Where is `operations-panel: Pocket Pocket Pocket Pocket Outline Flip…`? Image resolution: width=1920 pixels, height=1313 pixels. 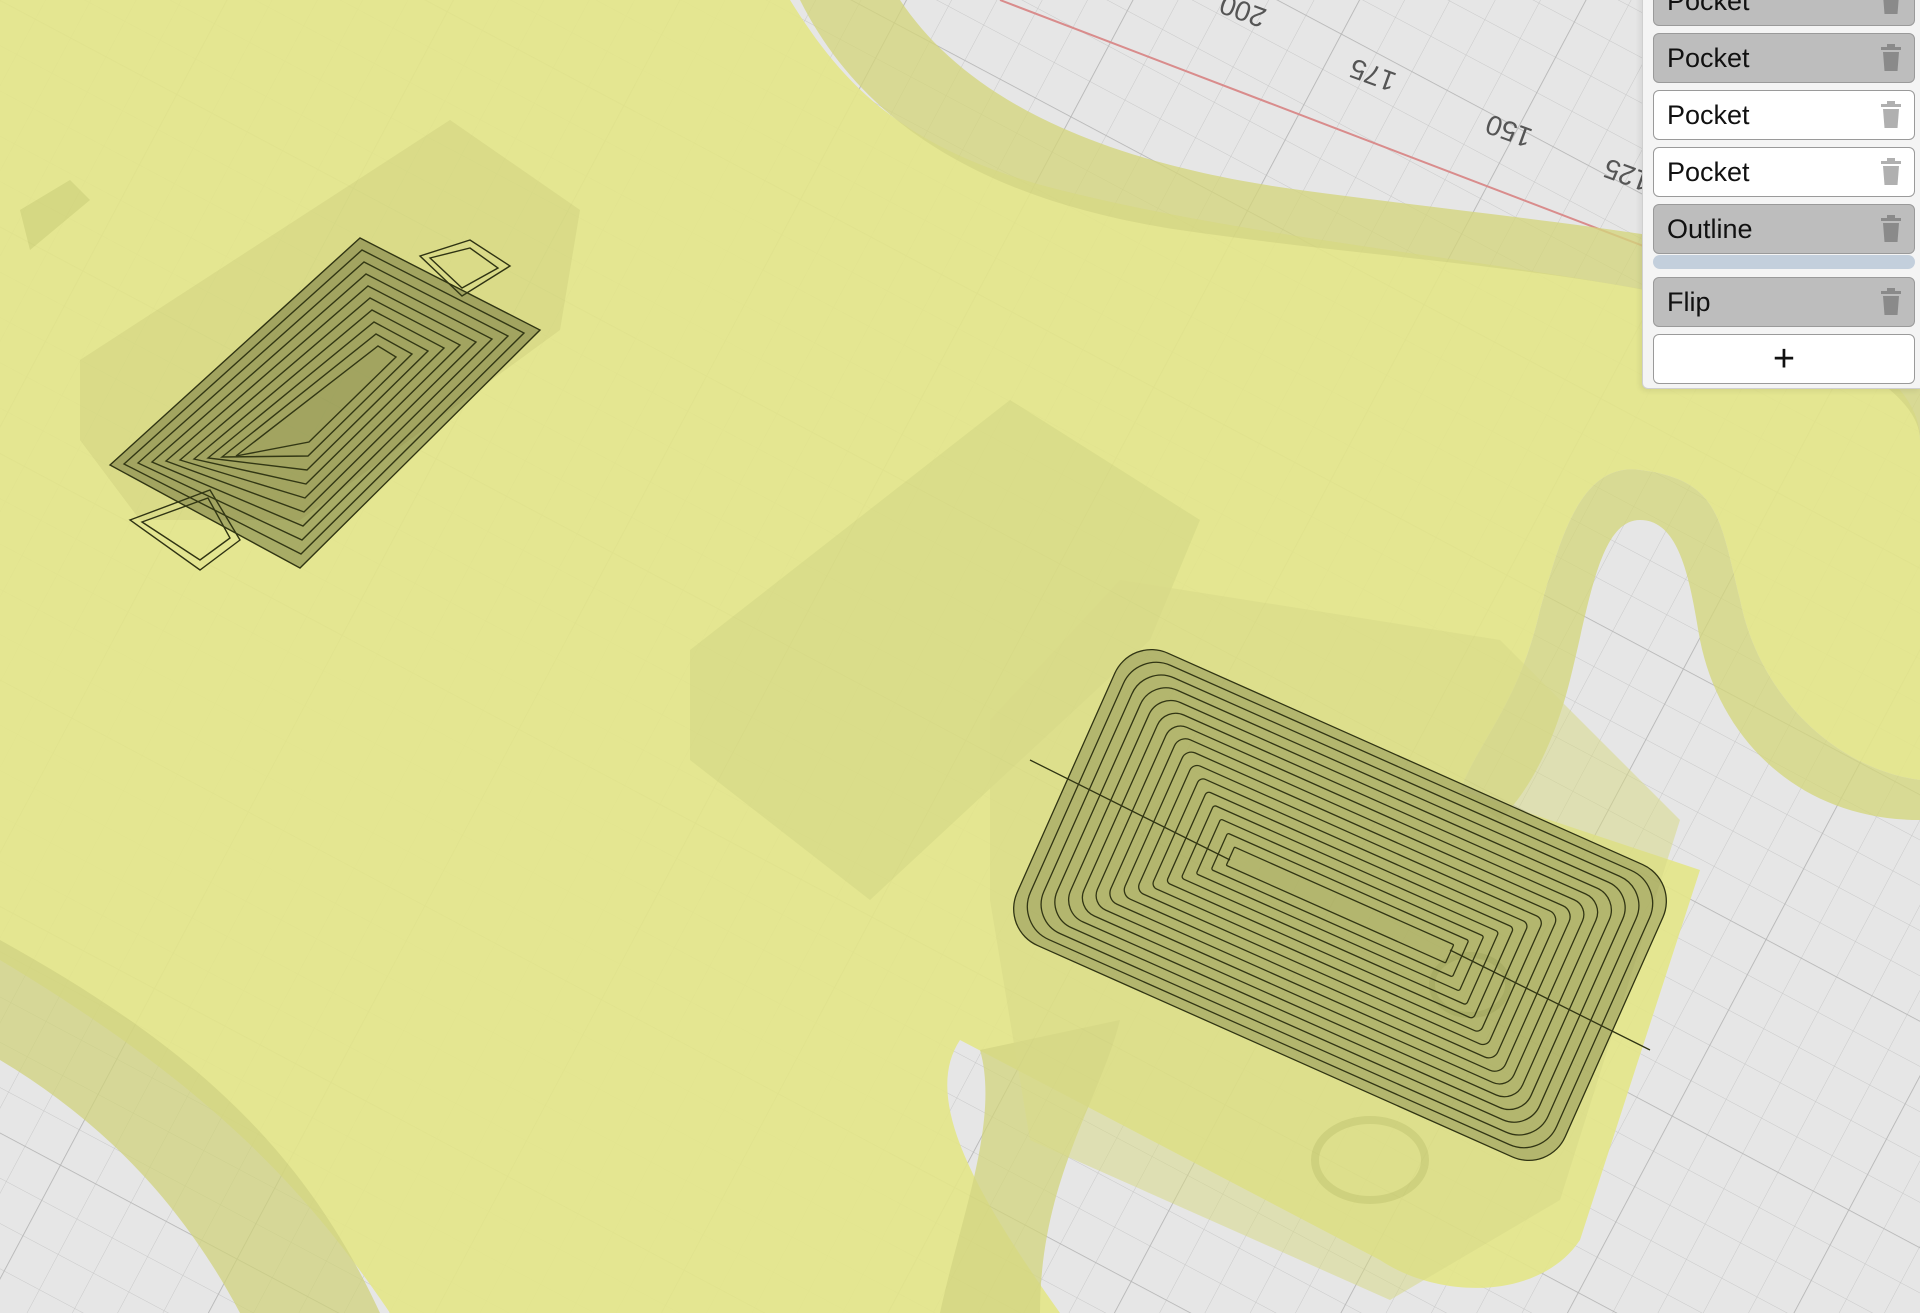 operations-panel: Pocket Pocket Pocket Pocket Outline Flip… is located at coordinates (1781, 194).